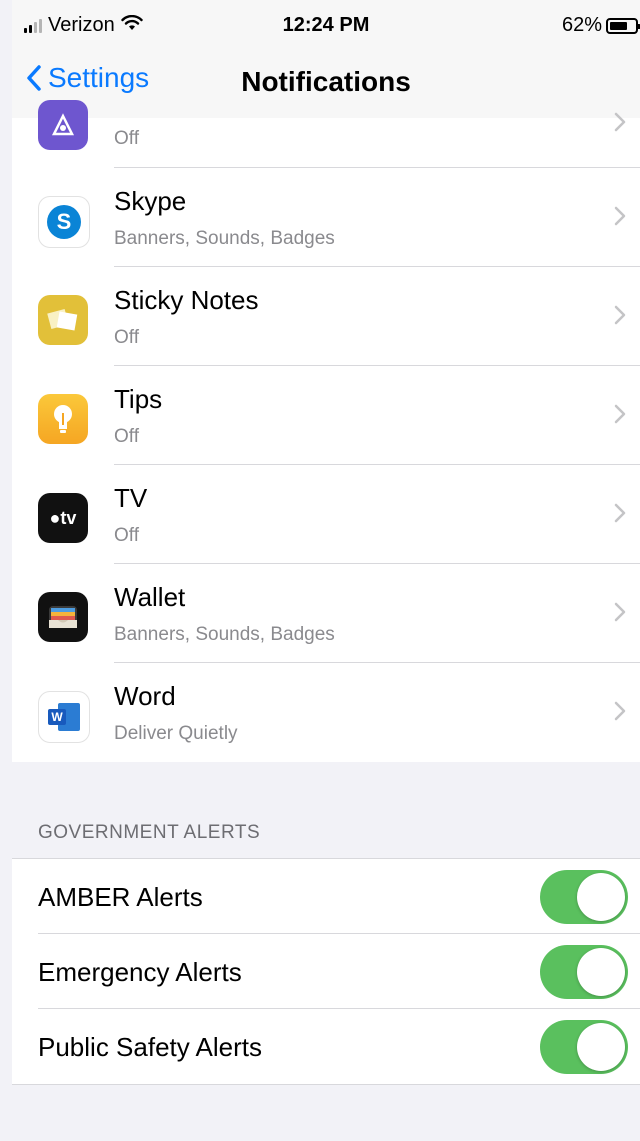  What do you see at coordinates (584, 897) in the screenshot?
I see `amber-alerts-toggle` at bounding box center [584, 897].